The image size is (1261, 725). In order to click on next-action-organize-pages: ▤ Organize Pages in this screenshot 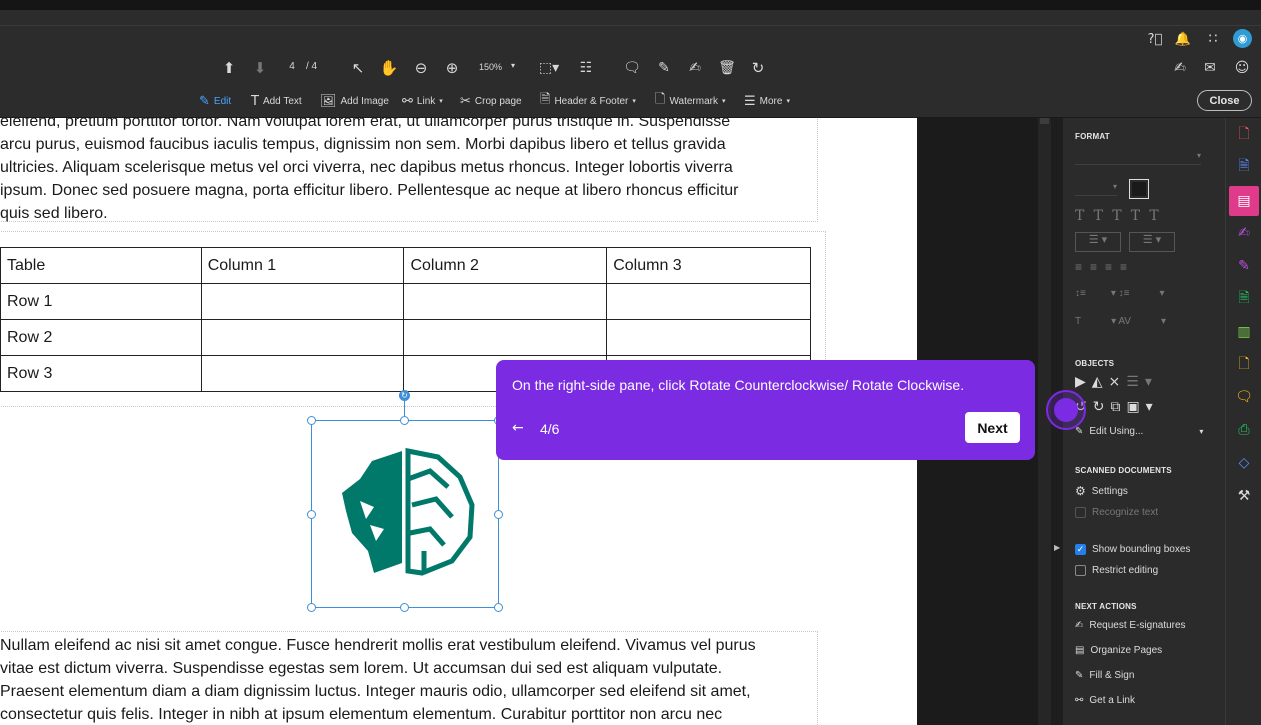, I will do `click(1118, 650)`.